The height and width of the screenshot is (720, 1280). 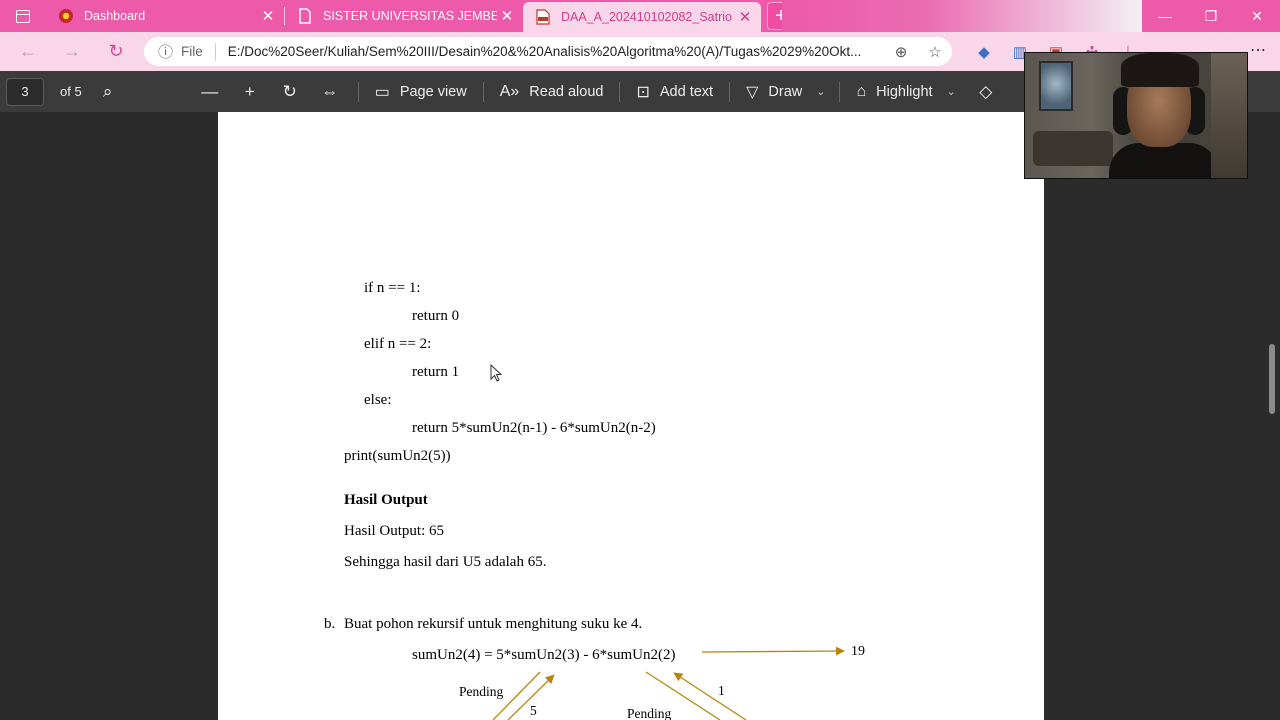 What do you see at coordinates (861, 91) in the screenshot?
I see `highlight-icon: ⌂` at bounding box center [861, 91].